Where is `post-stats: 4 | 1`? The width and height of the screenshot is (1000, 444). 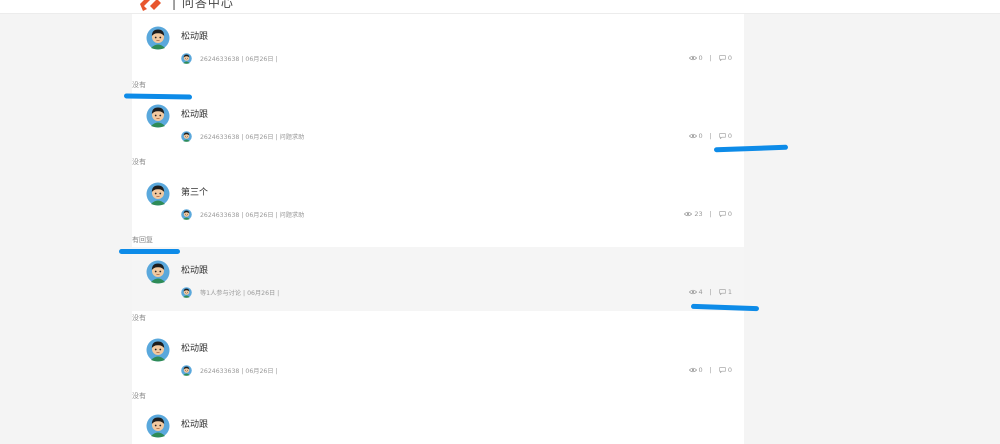 post-stats: 4 | 1 is located at coordinates (710, 292).